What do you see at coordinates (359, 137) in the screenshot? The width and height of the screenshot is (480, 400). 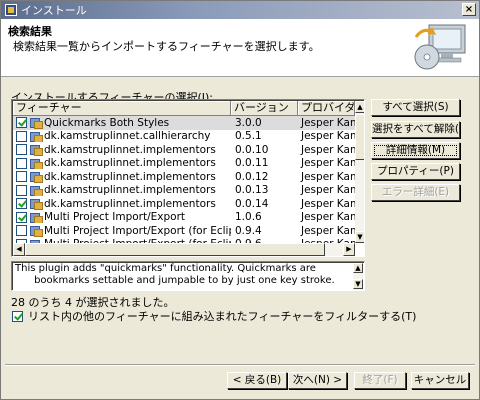 I see `vertical-scroll-thumb` at bounding box center [359, 137].